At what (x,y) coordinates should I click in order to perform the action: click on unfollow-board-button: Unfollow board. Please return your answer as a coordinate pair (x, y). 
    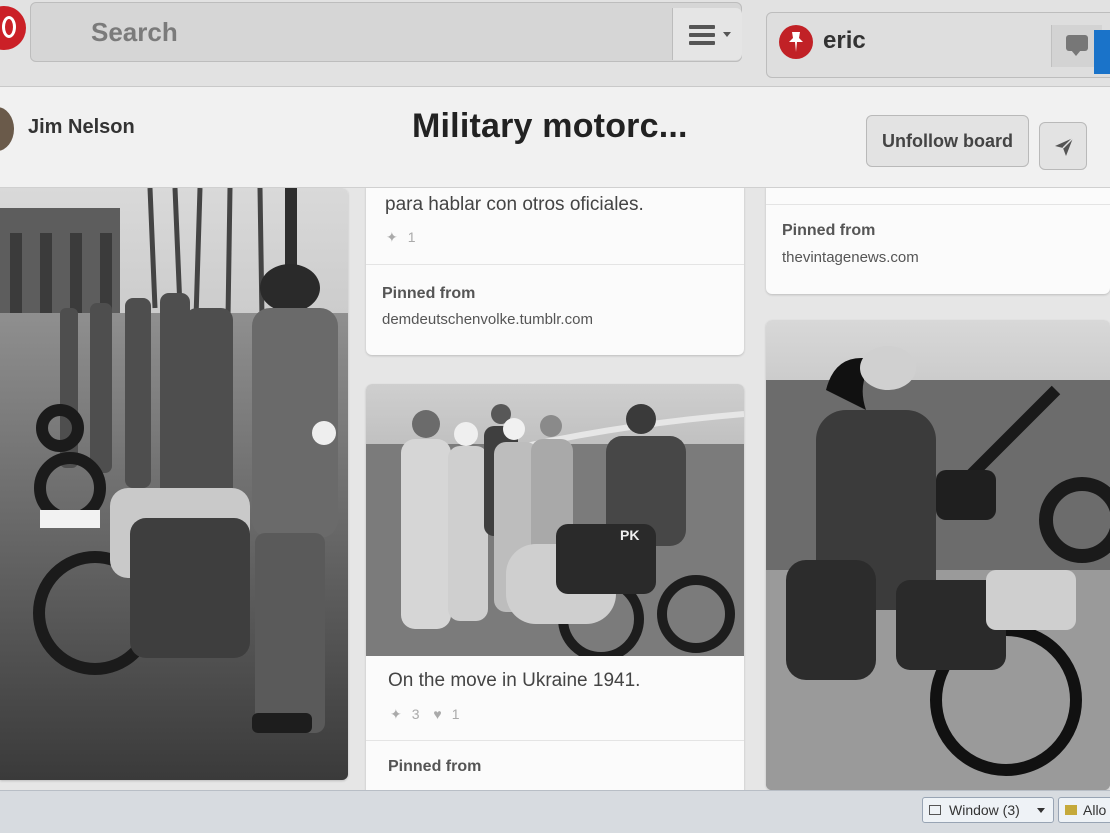
    Looking at the image, I should click on (947, 141).